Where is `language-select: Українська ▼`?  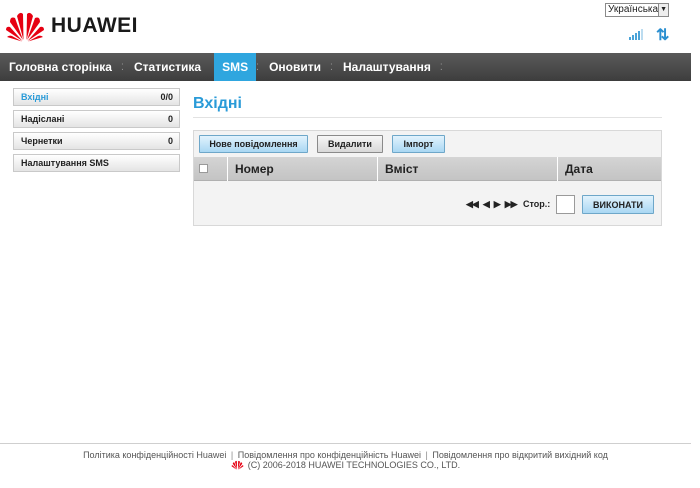 language-select: Українська ▼ is located at coordinates (637, 10).